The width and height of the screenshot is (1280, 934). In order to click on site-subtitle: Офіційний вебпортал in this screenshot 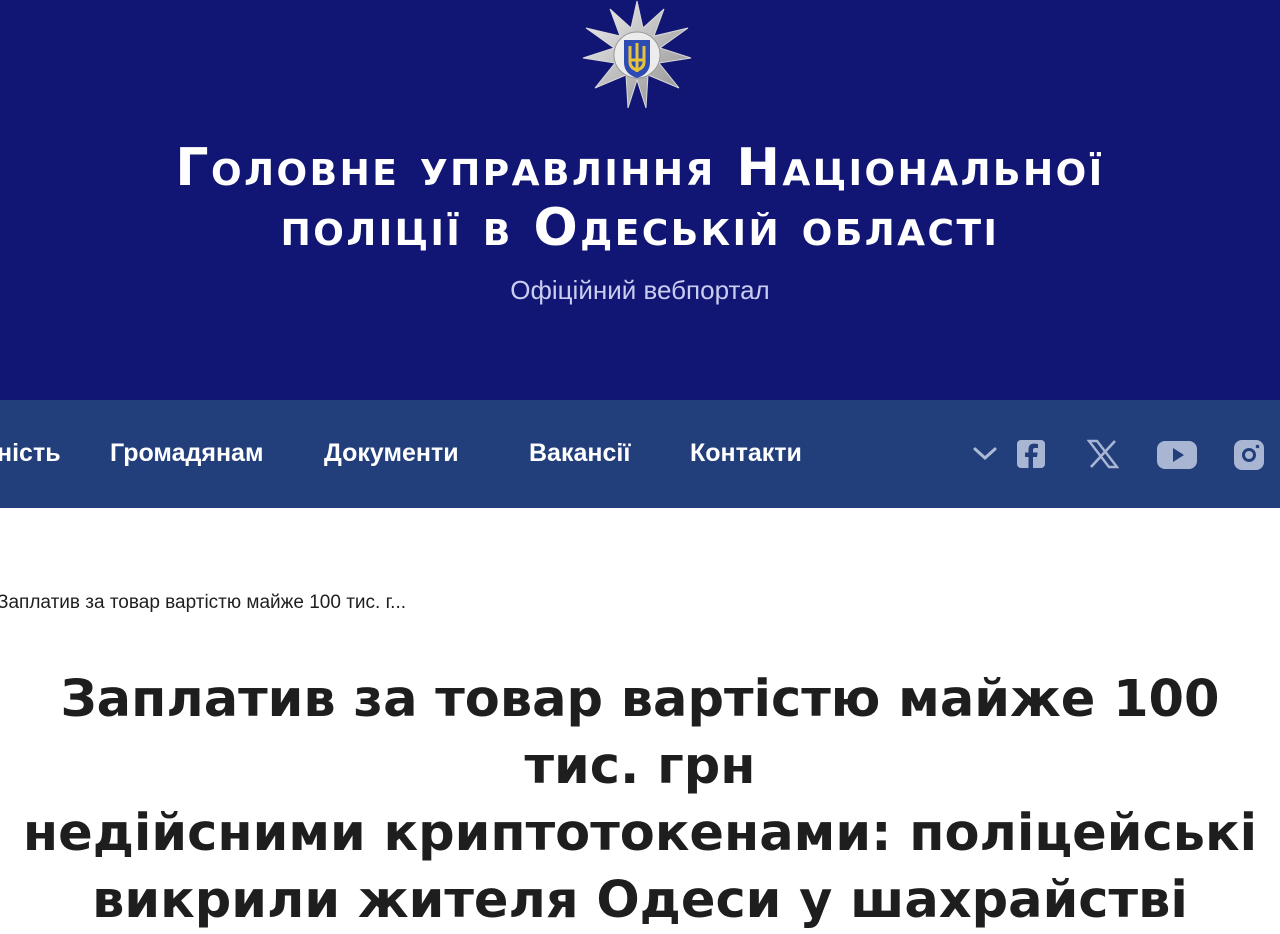, I will do `click(640, 290)`.